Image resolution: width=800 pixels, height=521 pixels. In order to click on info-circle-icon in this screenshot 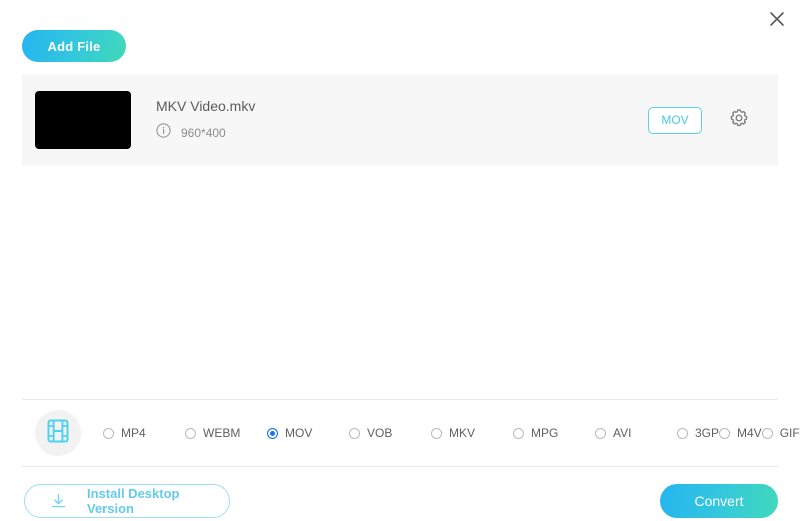, I will do `click(163, 132)`.